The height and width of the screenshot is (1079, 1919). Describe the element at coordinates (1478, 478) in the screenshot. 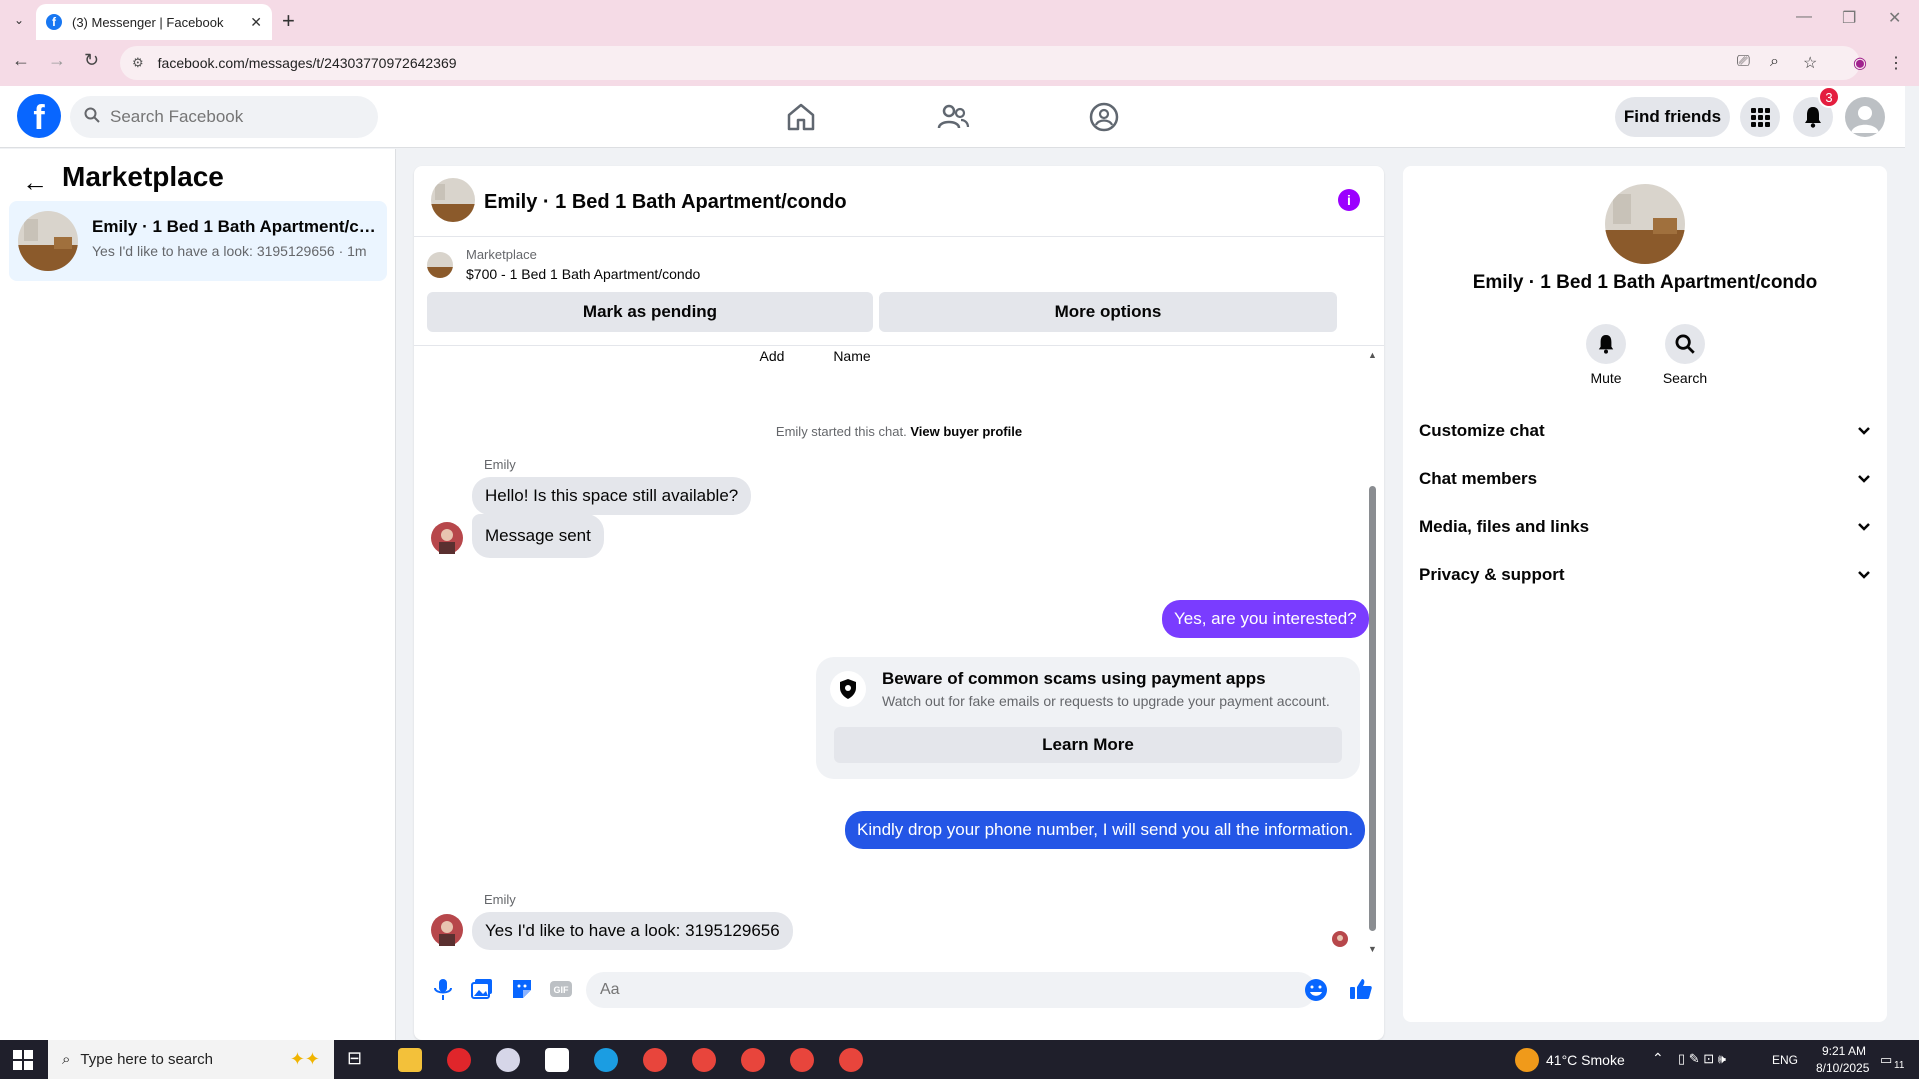

I see `section-label: Chat members` at that location.